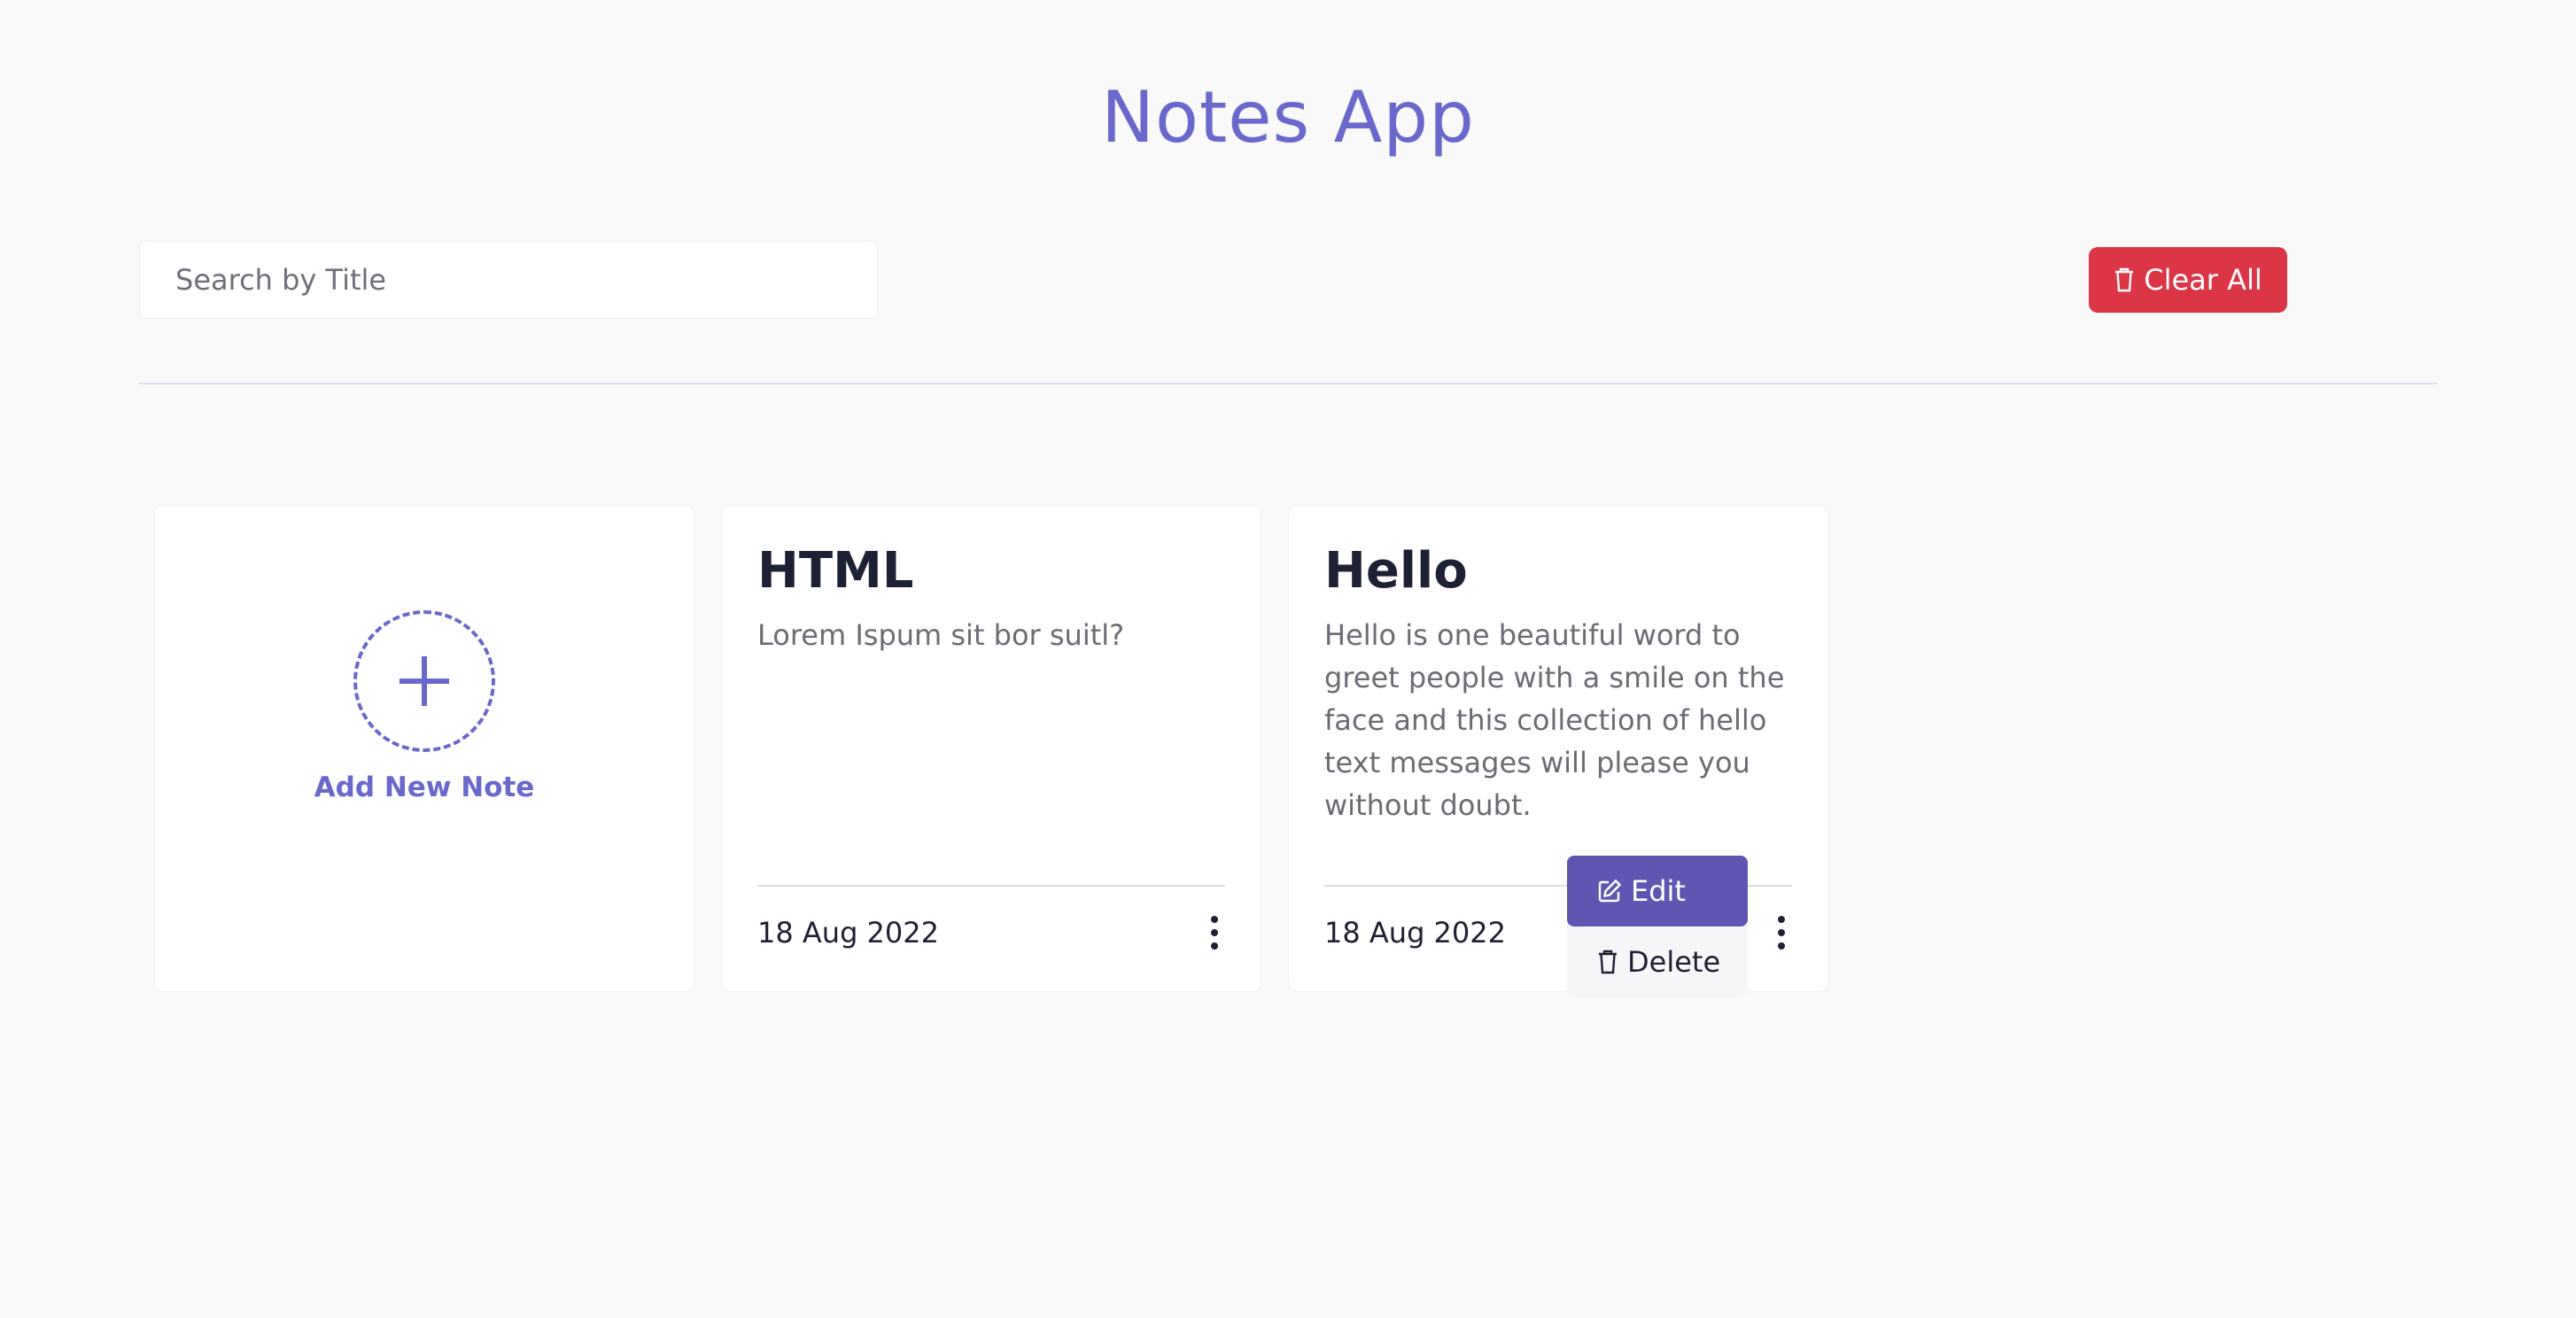  I want to click on edit-label: Edit, so click(1658, 891).